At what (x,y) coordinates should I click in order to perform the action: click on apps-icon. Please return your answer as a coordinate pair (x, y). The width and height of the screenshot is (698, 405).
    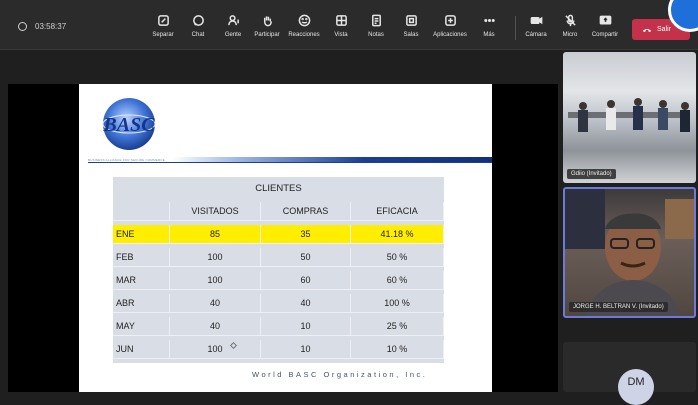
    Looking at the image, I should click on (450, 20).